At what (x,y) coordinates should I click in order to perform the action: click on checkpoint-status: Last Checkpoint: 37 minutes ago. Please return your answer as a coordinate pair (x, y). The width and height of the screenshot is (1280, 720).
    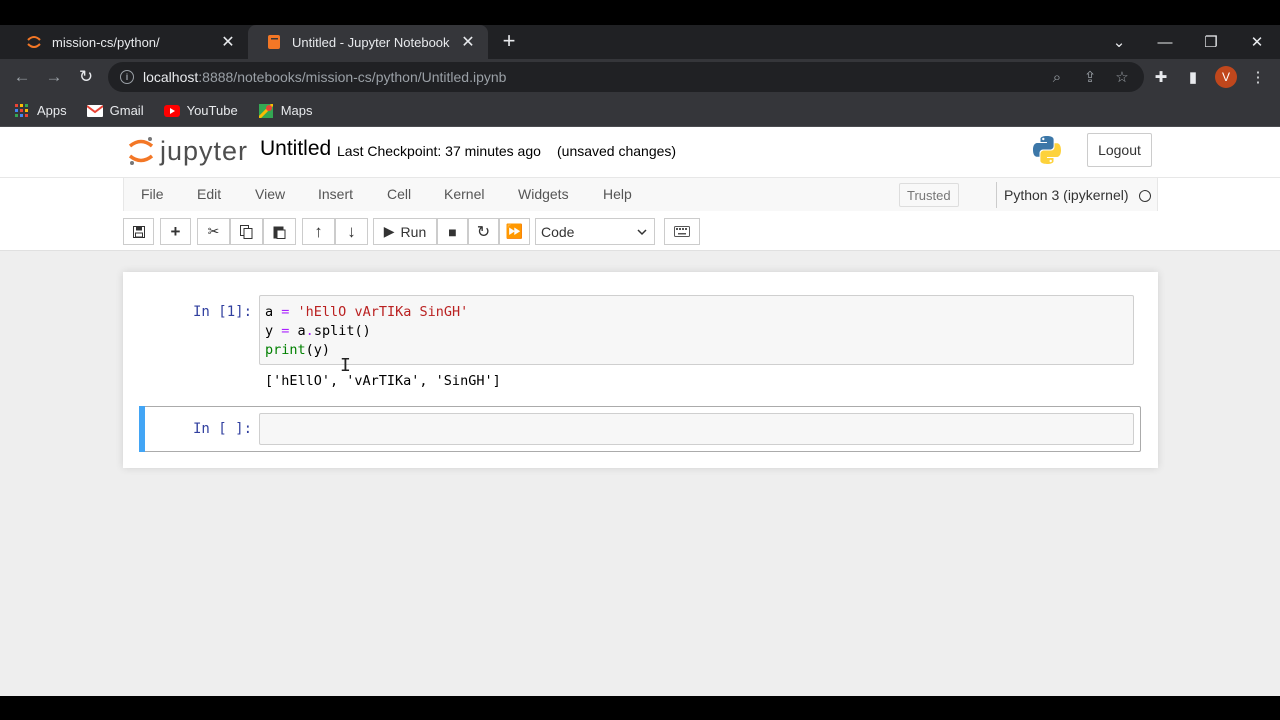
    Looking at the image, I should click on (439, 151).